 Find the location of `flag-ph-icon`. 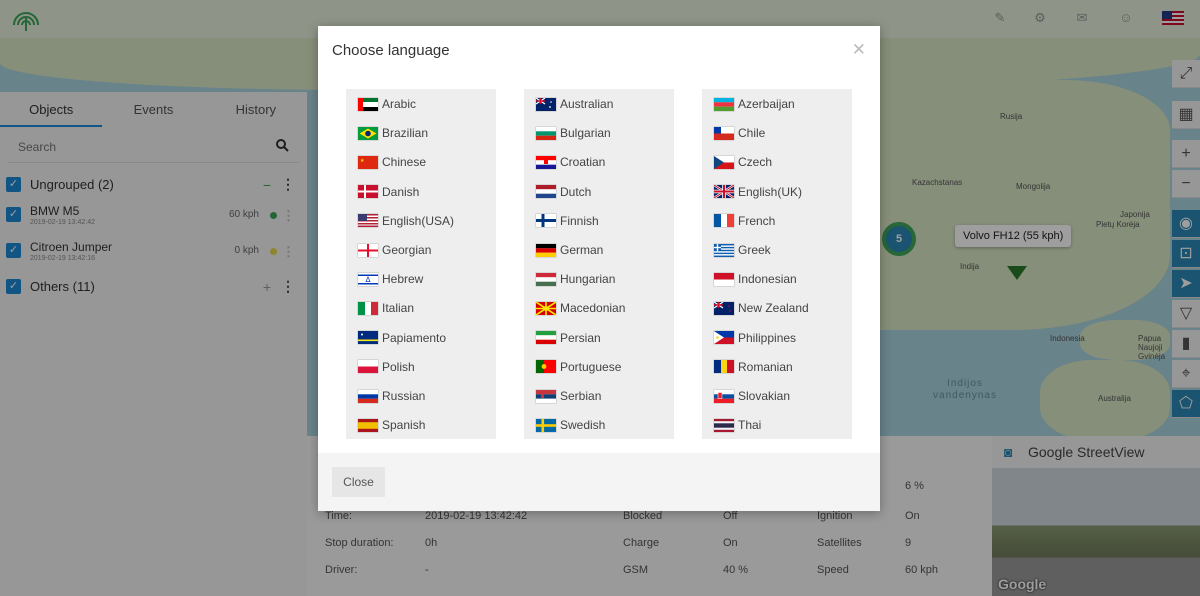

flag-ph-icon is located at coordinates (724, 338).